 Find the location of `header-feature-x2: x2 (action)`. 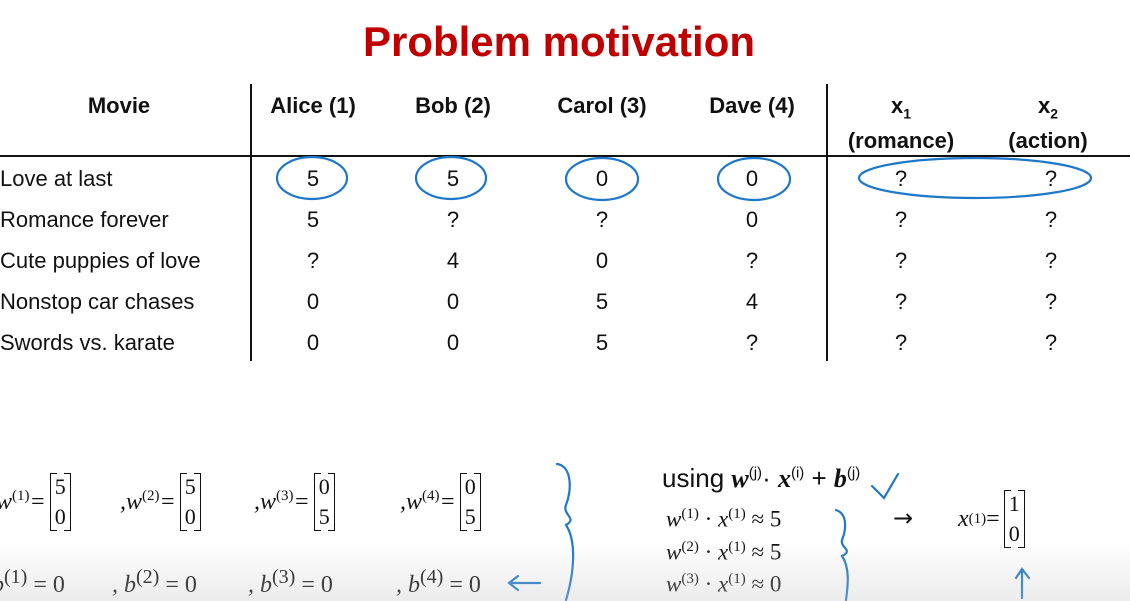

header-feature-x2: x2 (action) is located at coordinates (1048, 123).